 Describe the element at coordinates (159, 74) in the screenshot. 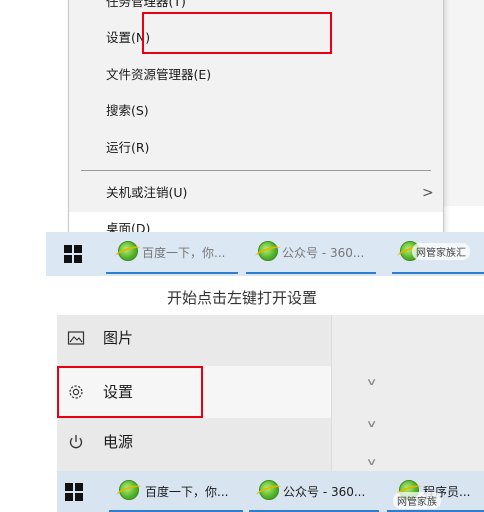

I see `menu-item-label: 文件资源管理器(E)` at that location.